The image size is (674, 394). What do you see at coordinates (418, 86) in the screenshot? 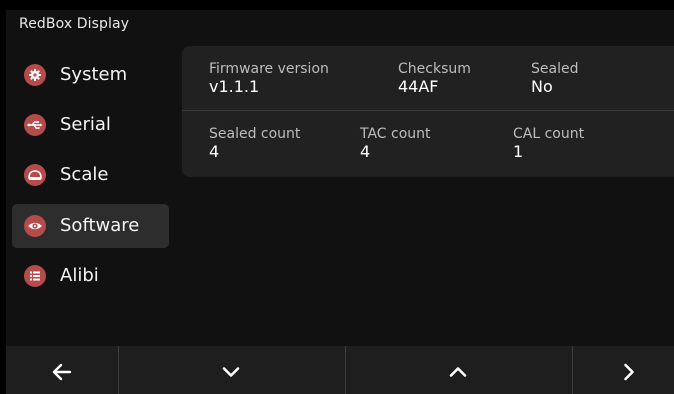
I see `checksum-value: 44AF` at bounding box center [418, 86].